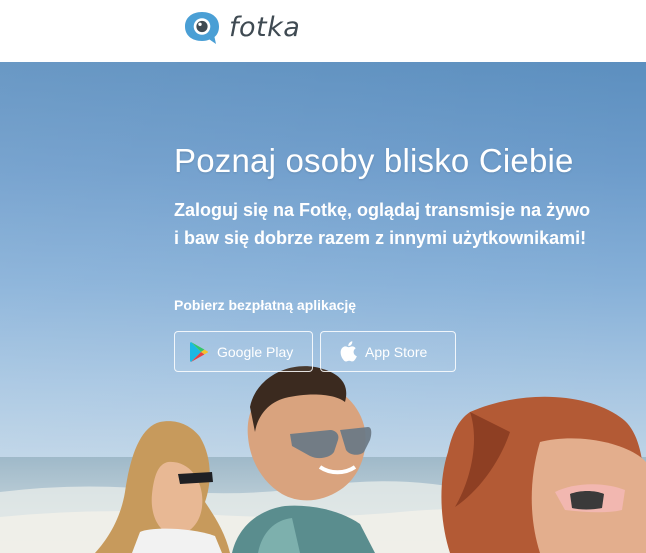 This screenshot has height=553, width=646. I want to click on google-play-button: Google Play, so click(243, 351).